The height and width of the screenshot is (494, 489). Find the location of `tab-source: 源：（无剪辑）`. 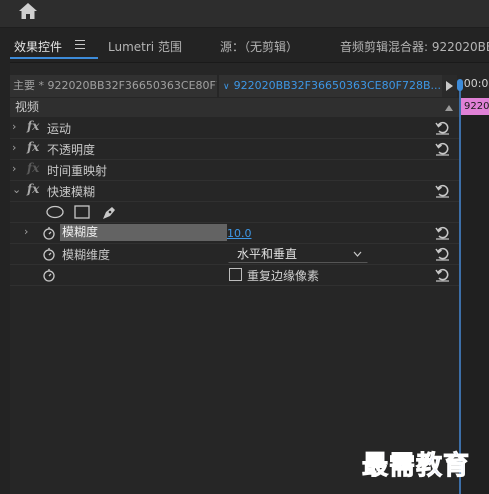

tab-source: 源：（无剪辑） is located at coordinates (259, 46).